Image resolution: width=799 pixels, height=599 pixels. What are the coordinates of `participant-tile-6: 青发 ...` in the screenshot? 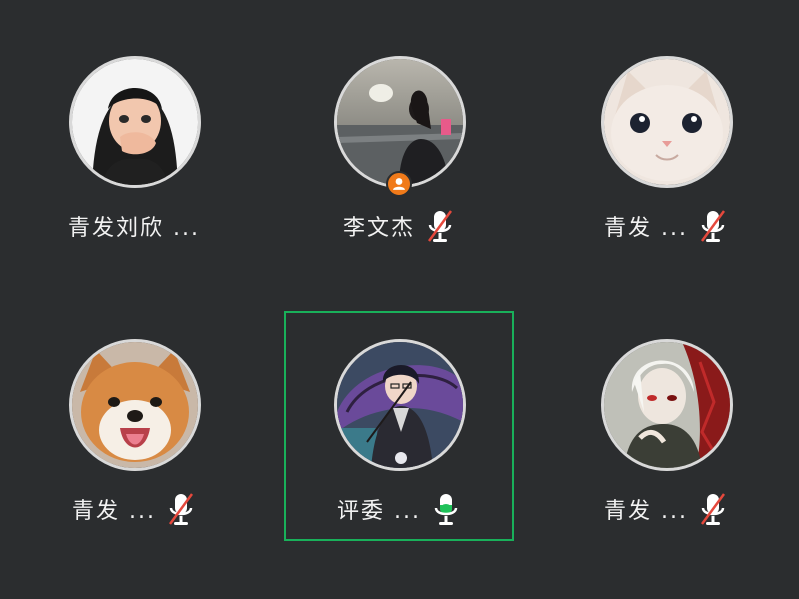 It's located at (666, 426).